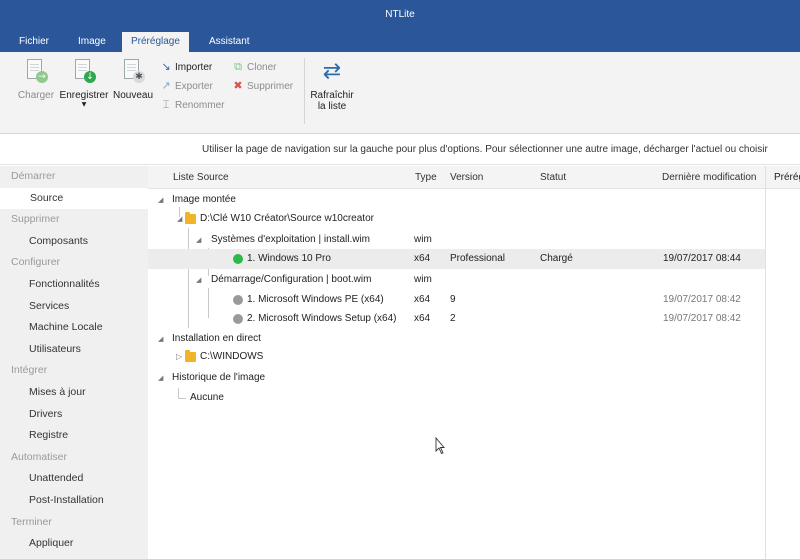  Describe the element at coordinates (238, 66) in the screenshot. I see `clone-icon: ⧉` at that location.